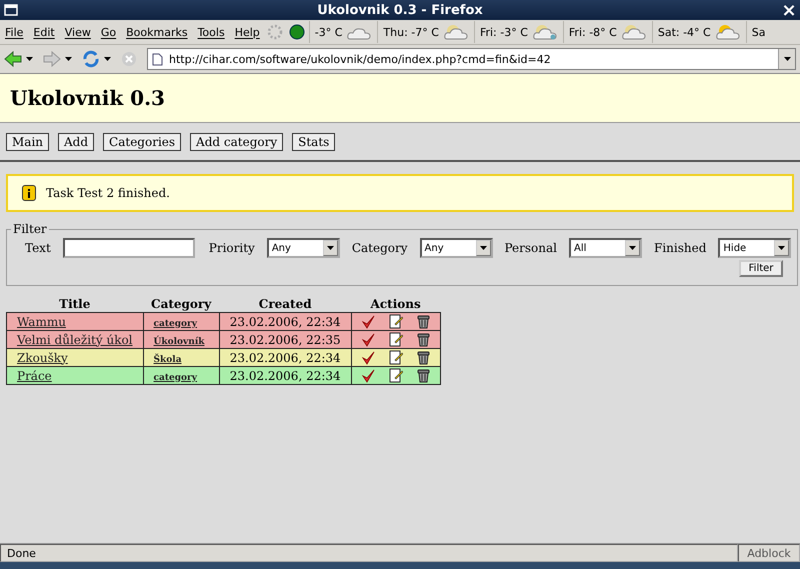  I want to click on field-label: Category, so click(380, 248).